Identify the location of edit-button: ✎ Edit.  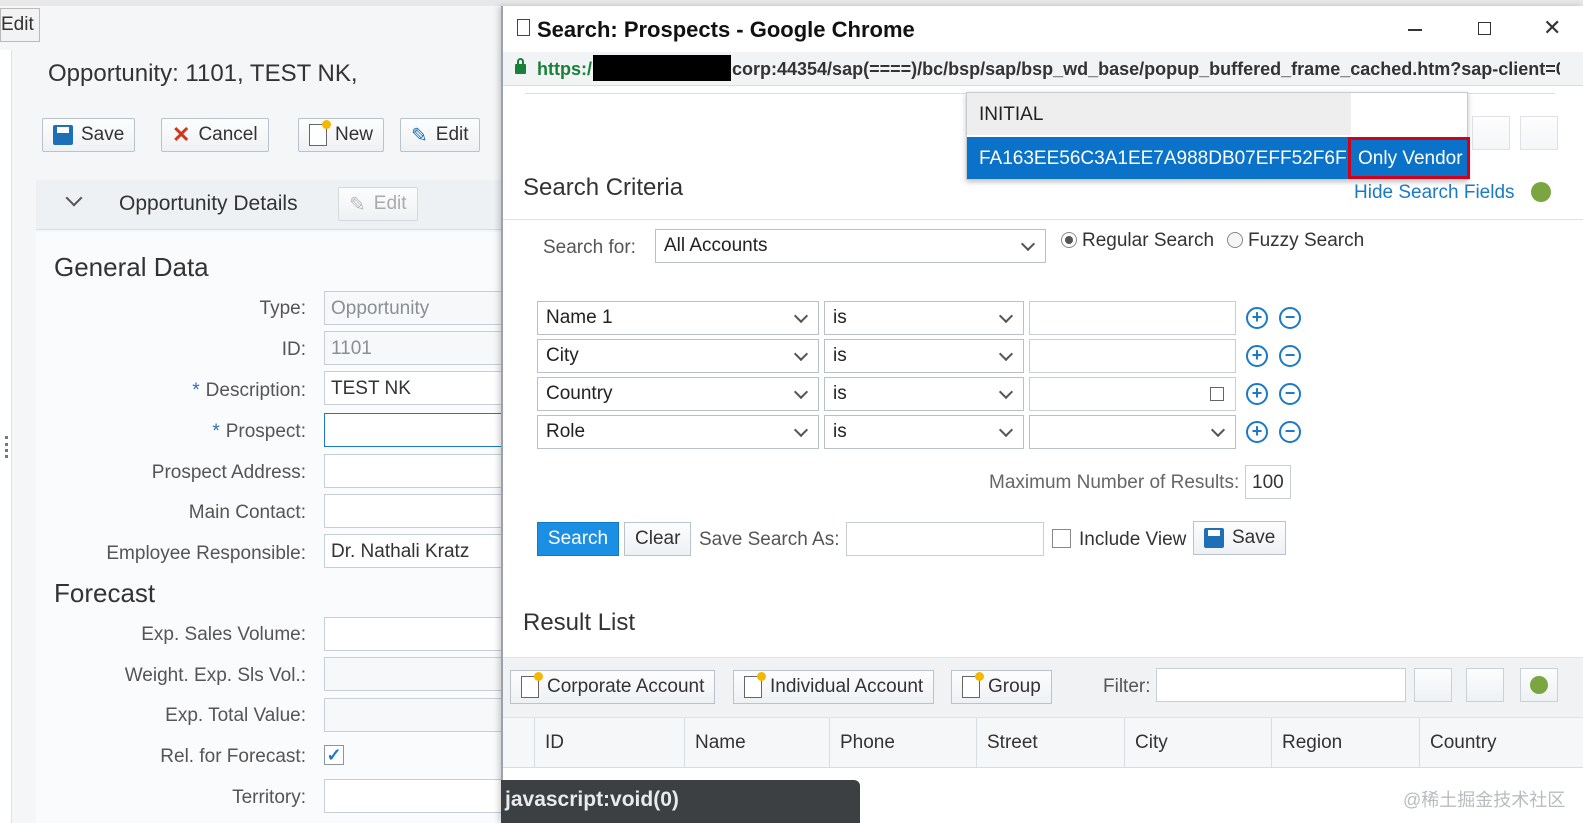
(440, 135).